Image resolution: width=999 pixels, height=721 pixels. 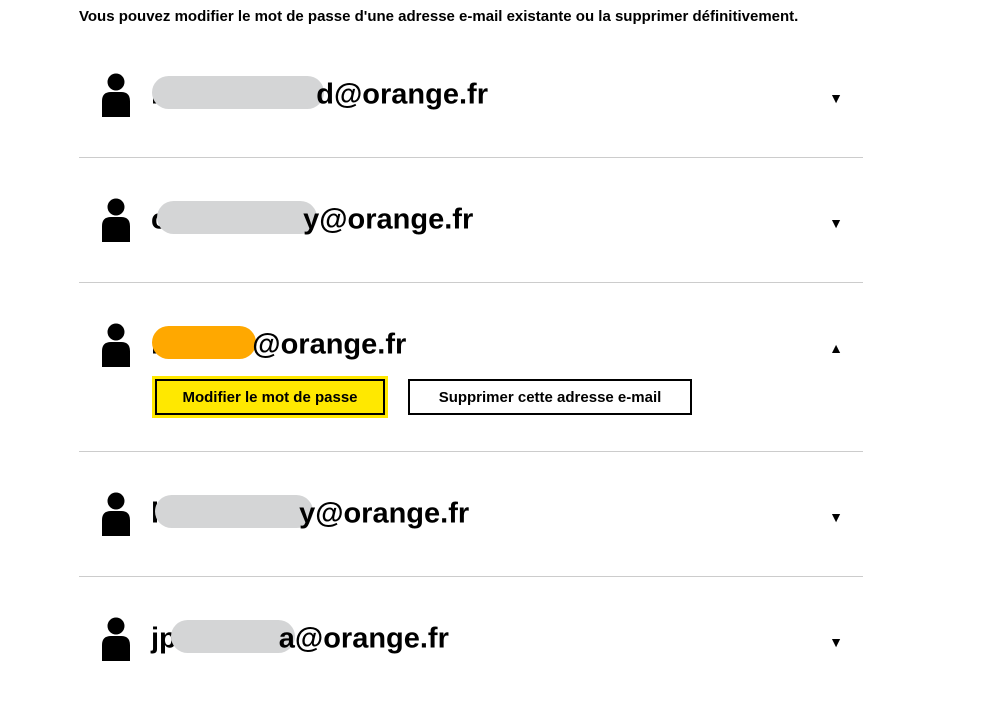 I want to click on account-item: rd@orange.fr ▼, so click(x=471, y=95).